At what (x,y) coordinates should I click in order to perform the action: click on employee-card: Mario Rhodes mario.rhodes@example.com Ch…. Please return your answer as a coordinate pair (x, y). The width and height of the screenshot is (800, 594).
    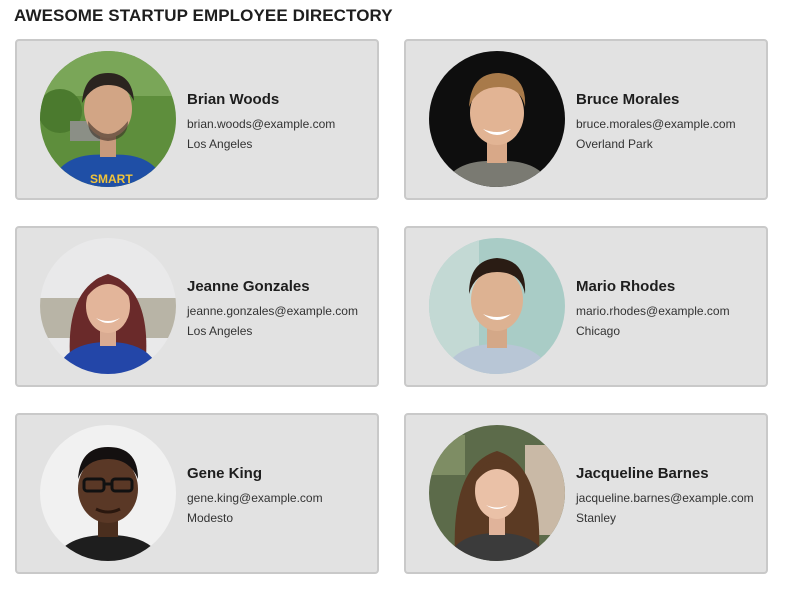
    Looking at the image, I should click on (586, 306).